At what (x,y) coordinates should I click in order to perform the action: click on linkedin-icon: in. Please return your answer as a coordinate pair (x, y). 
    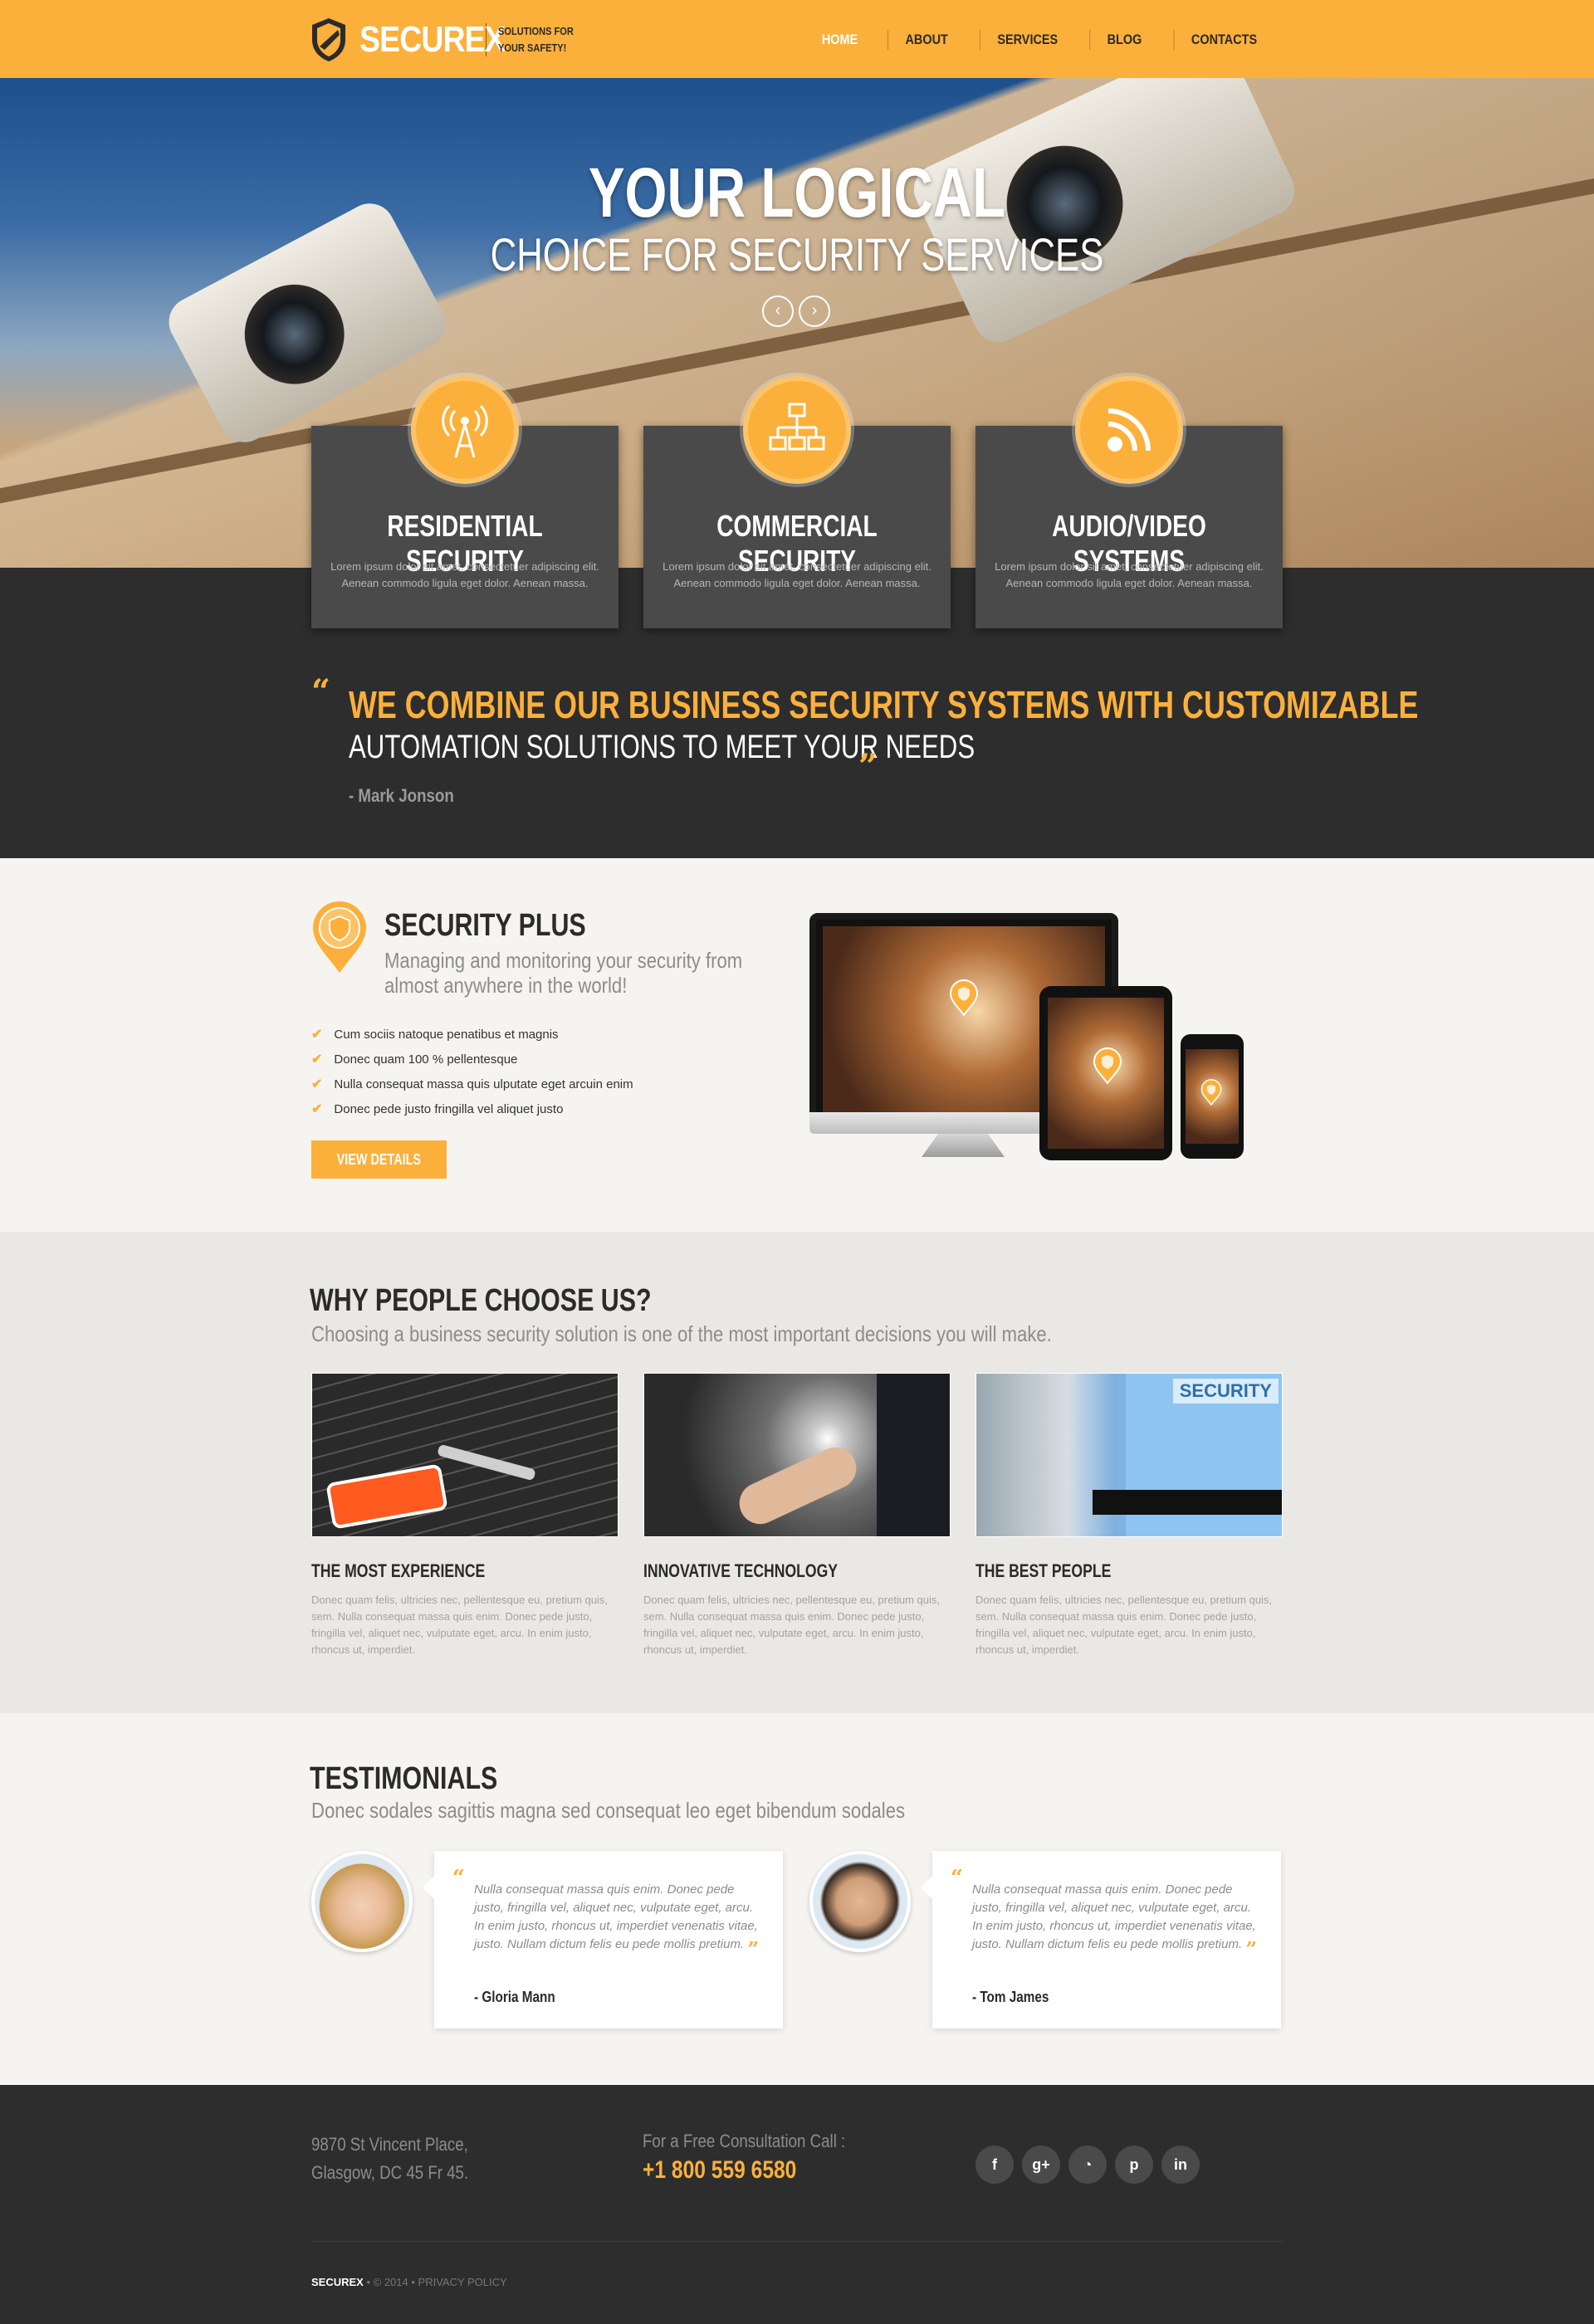
    Looking at the image, I should click on (1180, 2165).